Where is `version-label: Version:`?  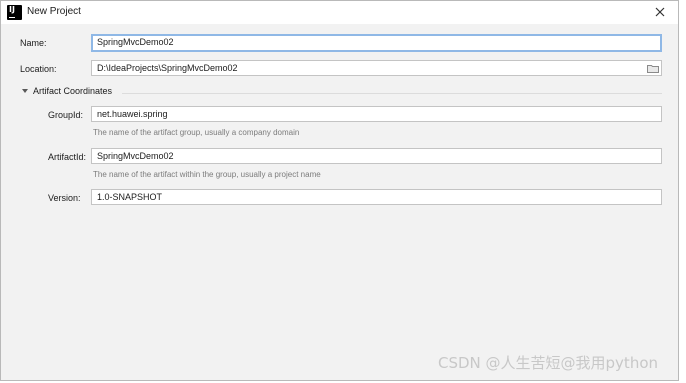 version-label: Version: is located at coordinates (64, 198).